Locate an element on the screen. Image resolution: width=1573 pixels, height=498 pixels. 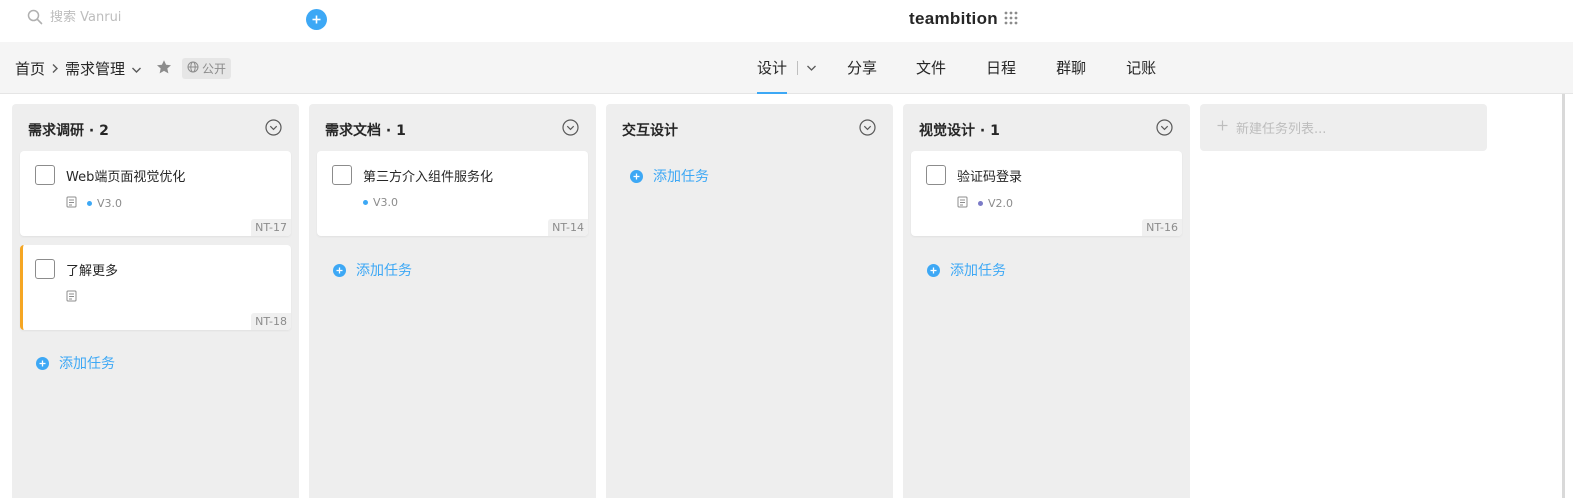
tab-bookkeeping: 记账 is located at coordinates (1141, 68).